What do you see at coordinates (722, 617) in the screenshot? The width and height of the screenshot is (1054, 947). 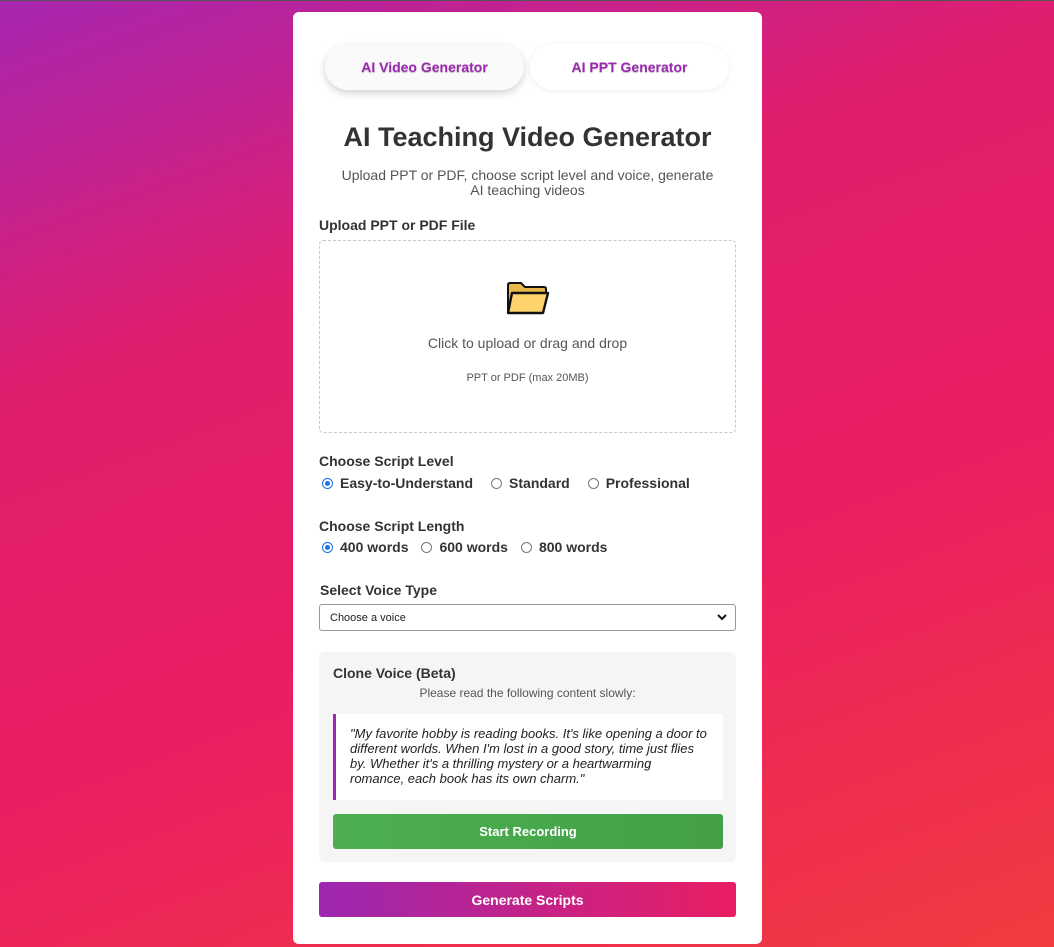 I see `chevron-down-icon` at bounding box center [722, 617].